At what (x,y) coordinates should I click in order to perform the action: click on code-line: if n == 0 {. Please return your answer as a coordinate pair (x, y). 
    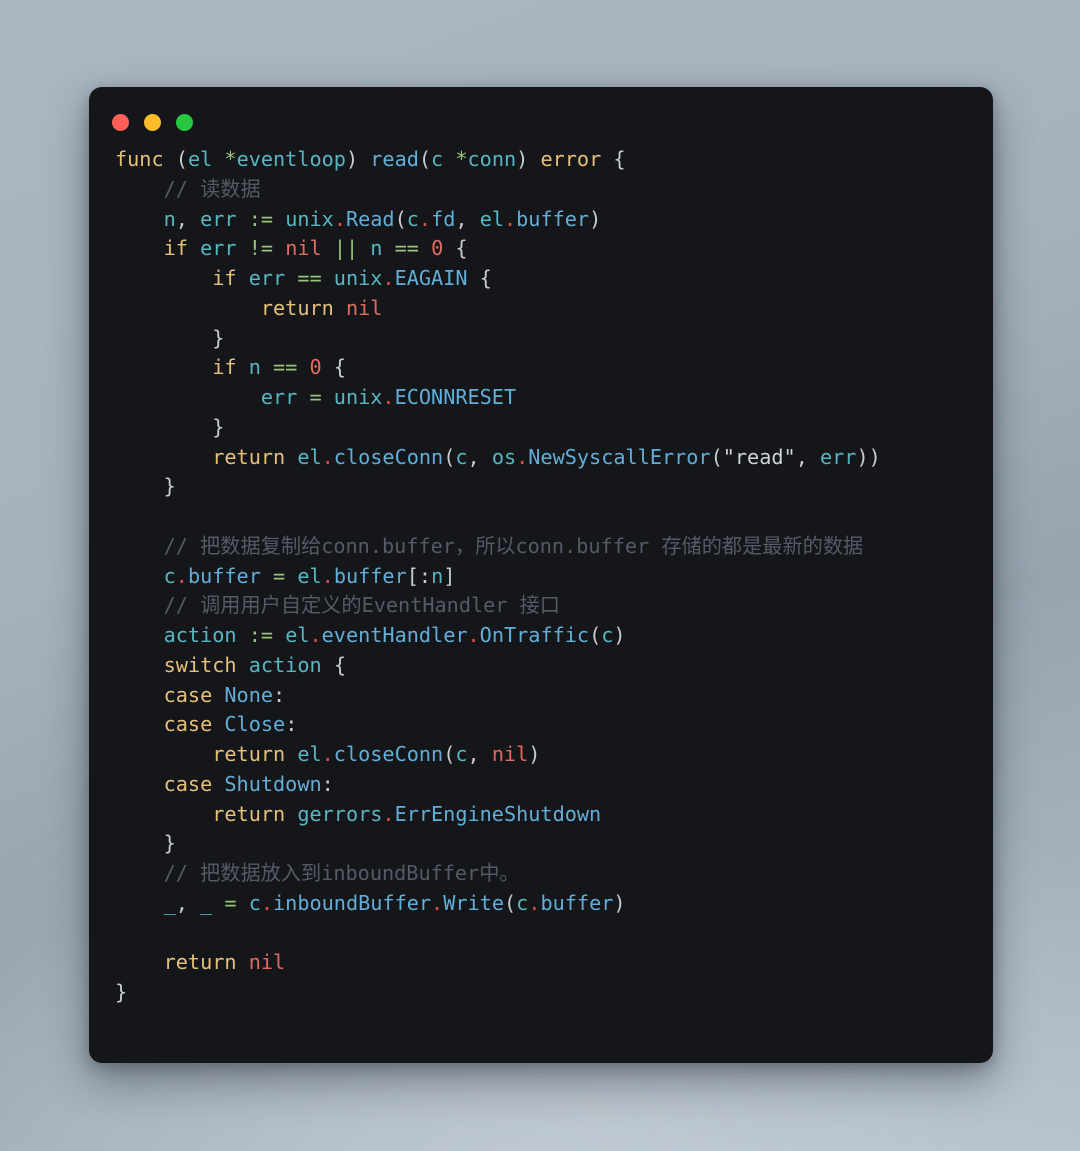
    Looking at the image, I should click on (279, 367).